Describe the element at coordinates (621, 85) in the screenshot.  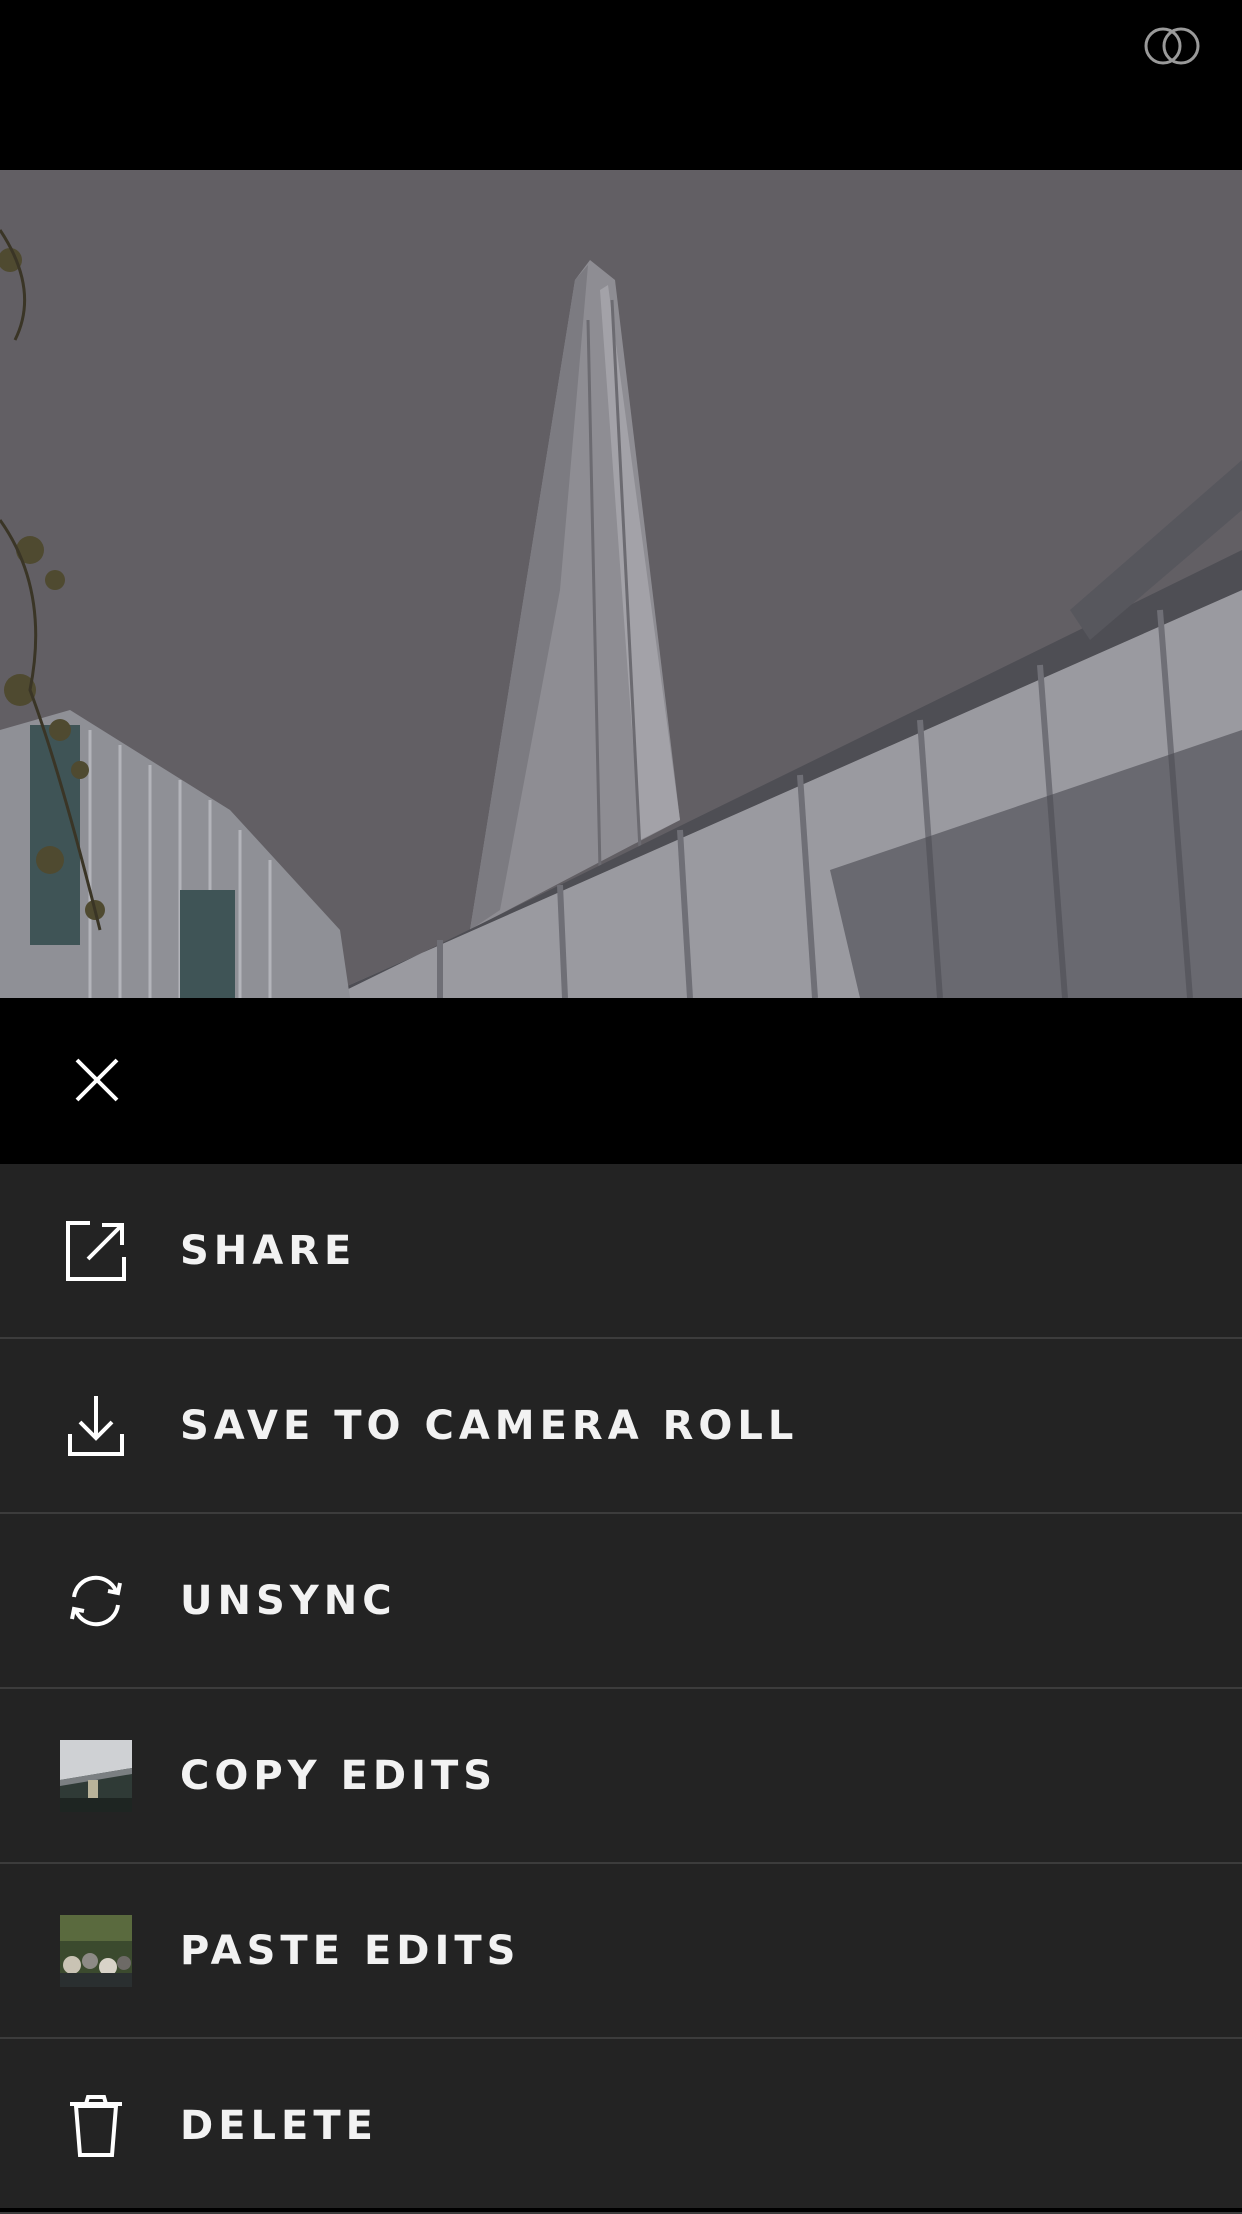
I see `top-bar` at that location.